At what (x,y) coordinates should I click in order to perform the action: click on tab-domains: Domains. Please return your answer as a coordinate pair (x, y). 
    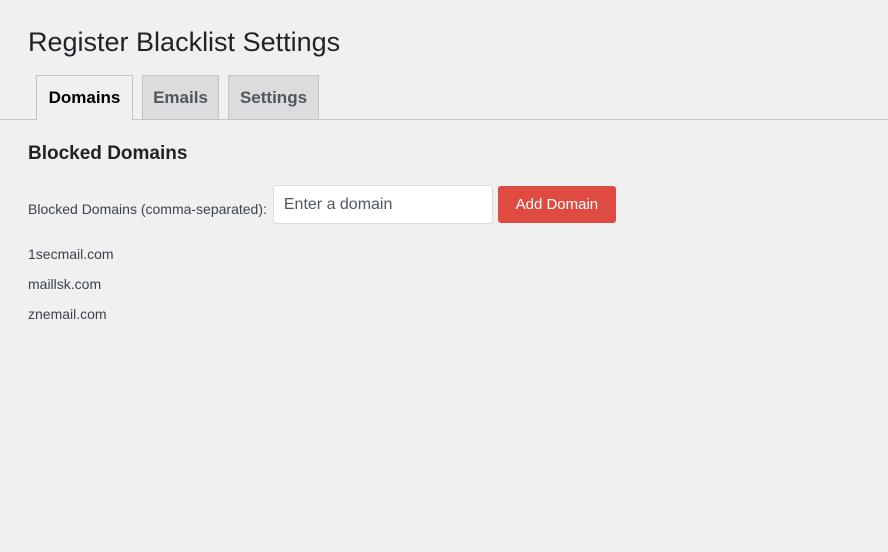
    Looking at the image, I should click on (84, 97).